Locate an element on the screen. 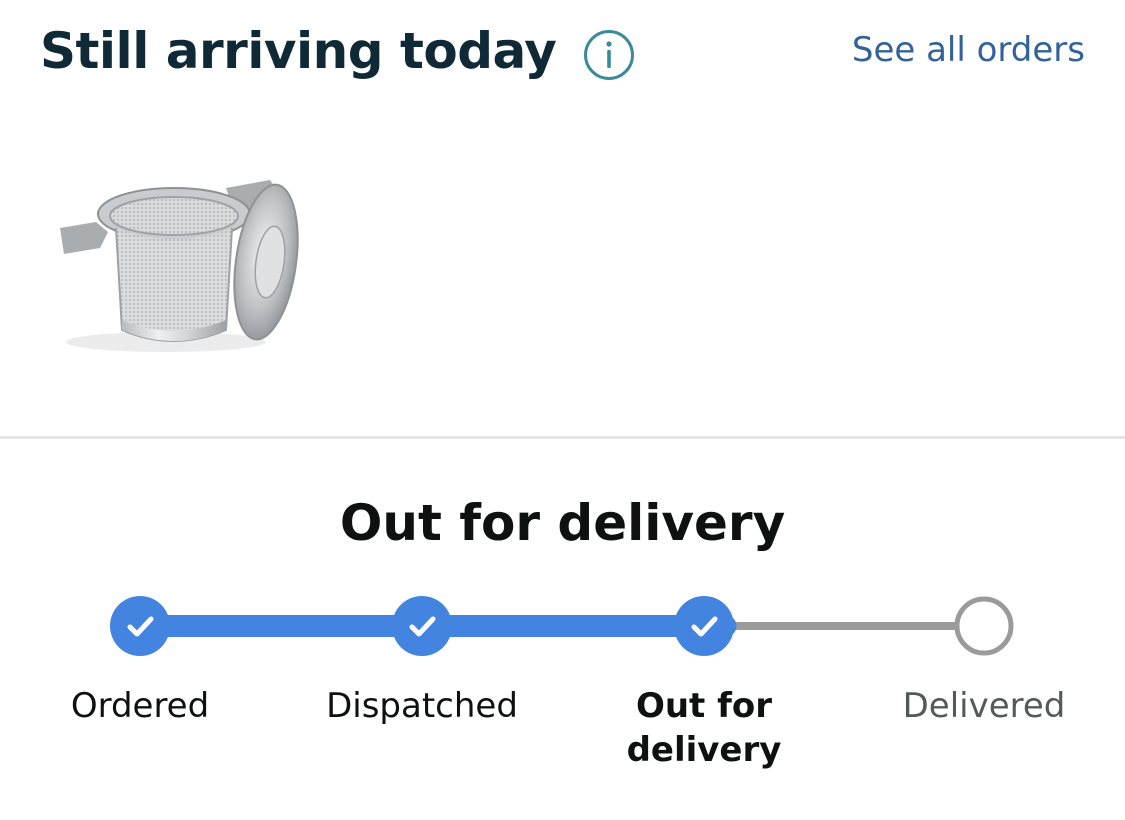 This screenshot has width=1125, height=820. step-label-out-for-delivery: Out for delivery is located at coordinates (704, 728).